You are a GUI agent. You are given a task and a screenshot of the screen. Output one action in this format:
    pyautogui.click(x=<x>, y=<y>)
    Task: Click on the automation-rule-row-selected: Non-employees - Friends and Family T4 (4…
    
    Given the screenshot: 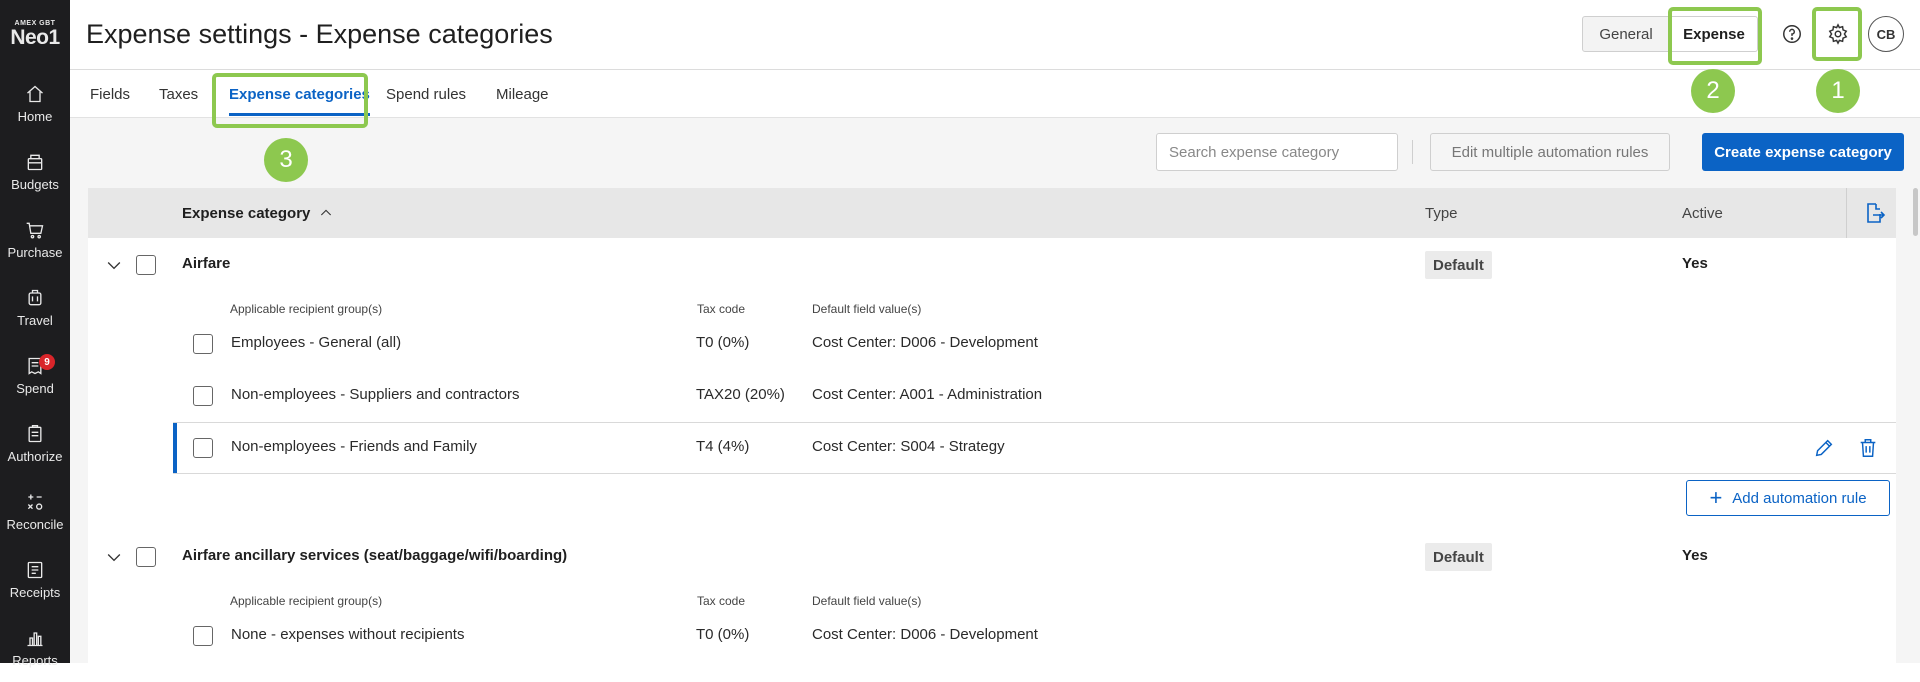 What is the action you would take?
    pyautogui.click(x=1034, y=448)
    